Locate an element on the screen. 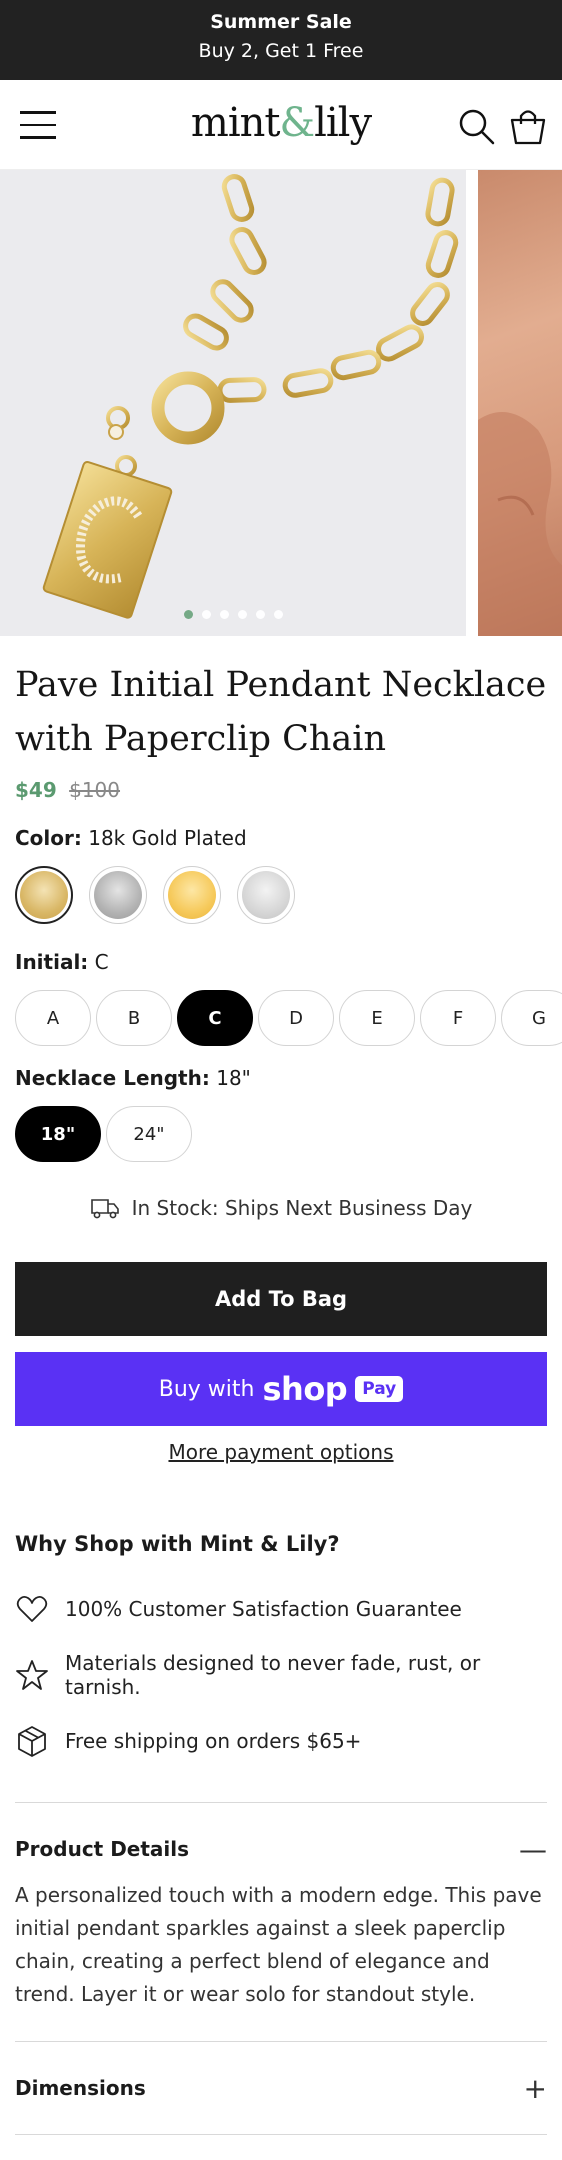 This screenshot has width=562, height=2160. initial-option-c: C is located at coordinates (215, 1018).